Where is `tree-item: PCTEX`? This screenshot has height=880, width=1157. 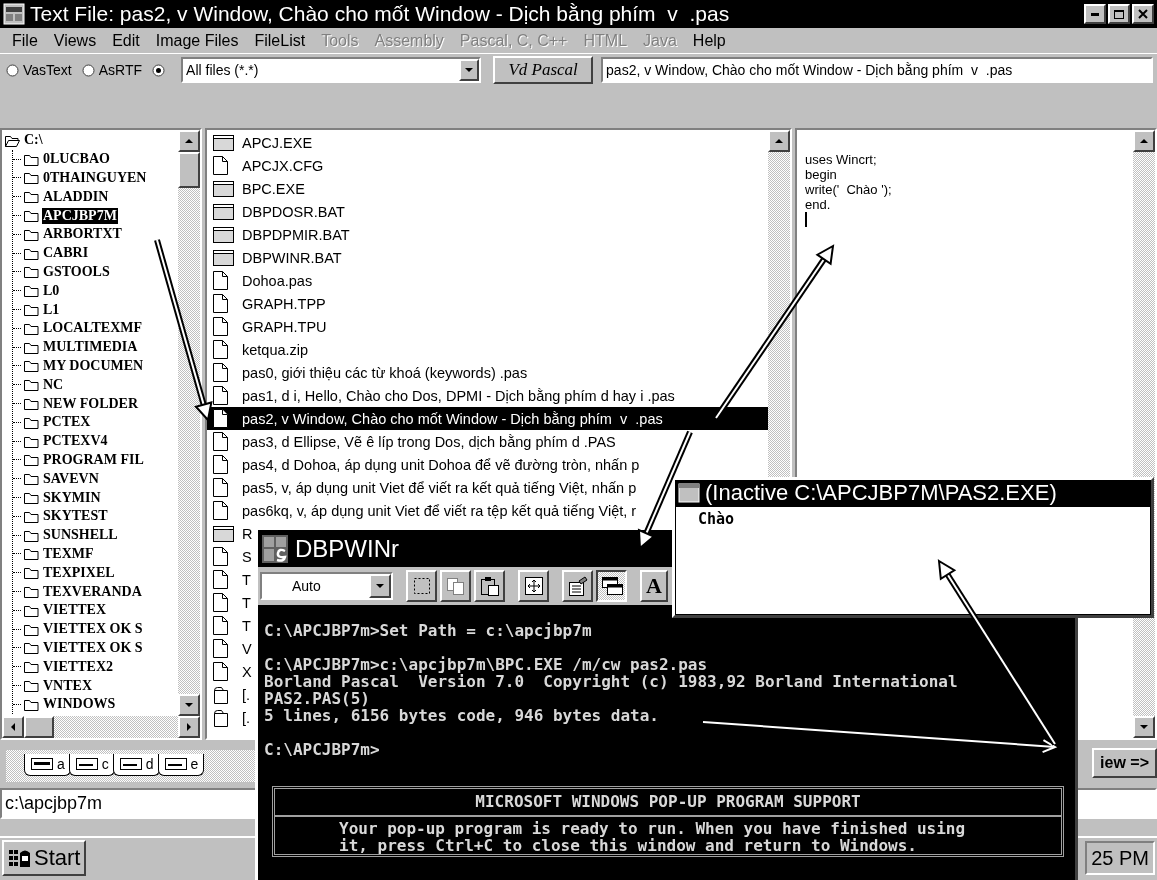
tree-item: PCTEX is located at coordinates (67, 422).